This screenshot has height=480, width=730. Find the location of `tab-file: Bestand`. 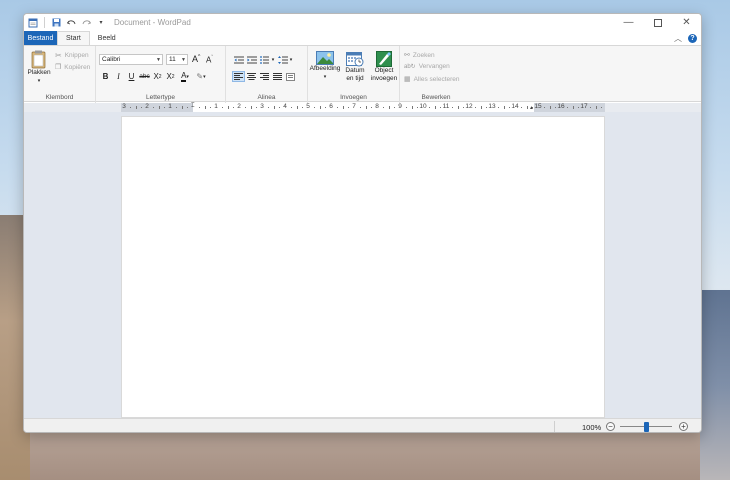

tab-file: Bestand is located at coordinates (40, 38).